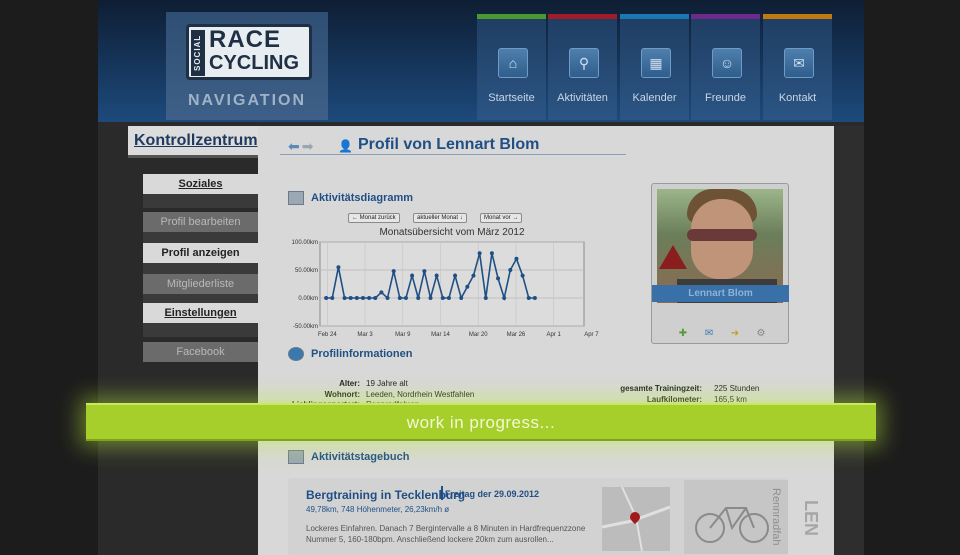 This screenshot has height=555, width=960. I want to click on nav-item-freunde: ☺ Freunde, so click(725, 67).